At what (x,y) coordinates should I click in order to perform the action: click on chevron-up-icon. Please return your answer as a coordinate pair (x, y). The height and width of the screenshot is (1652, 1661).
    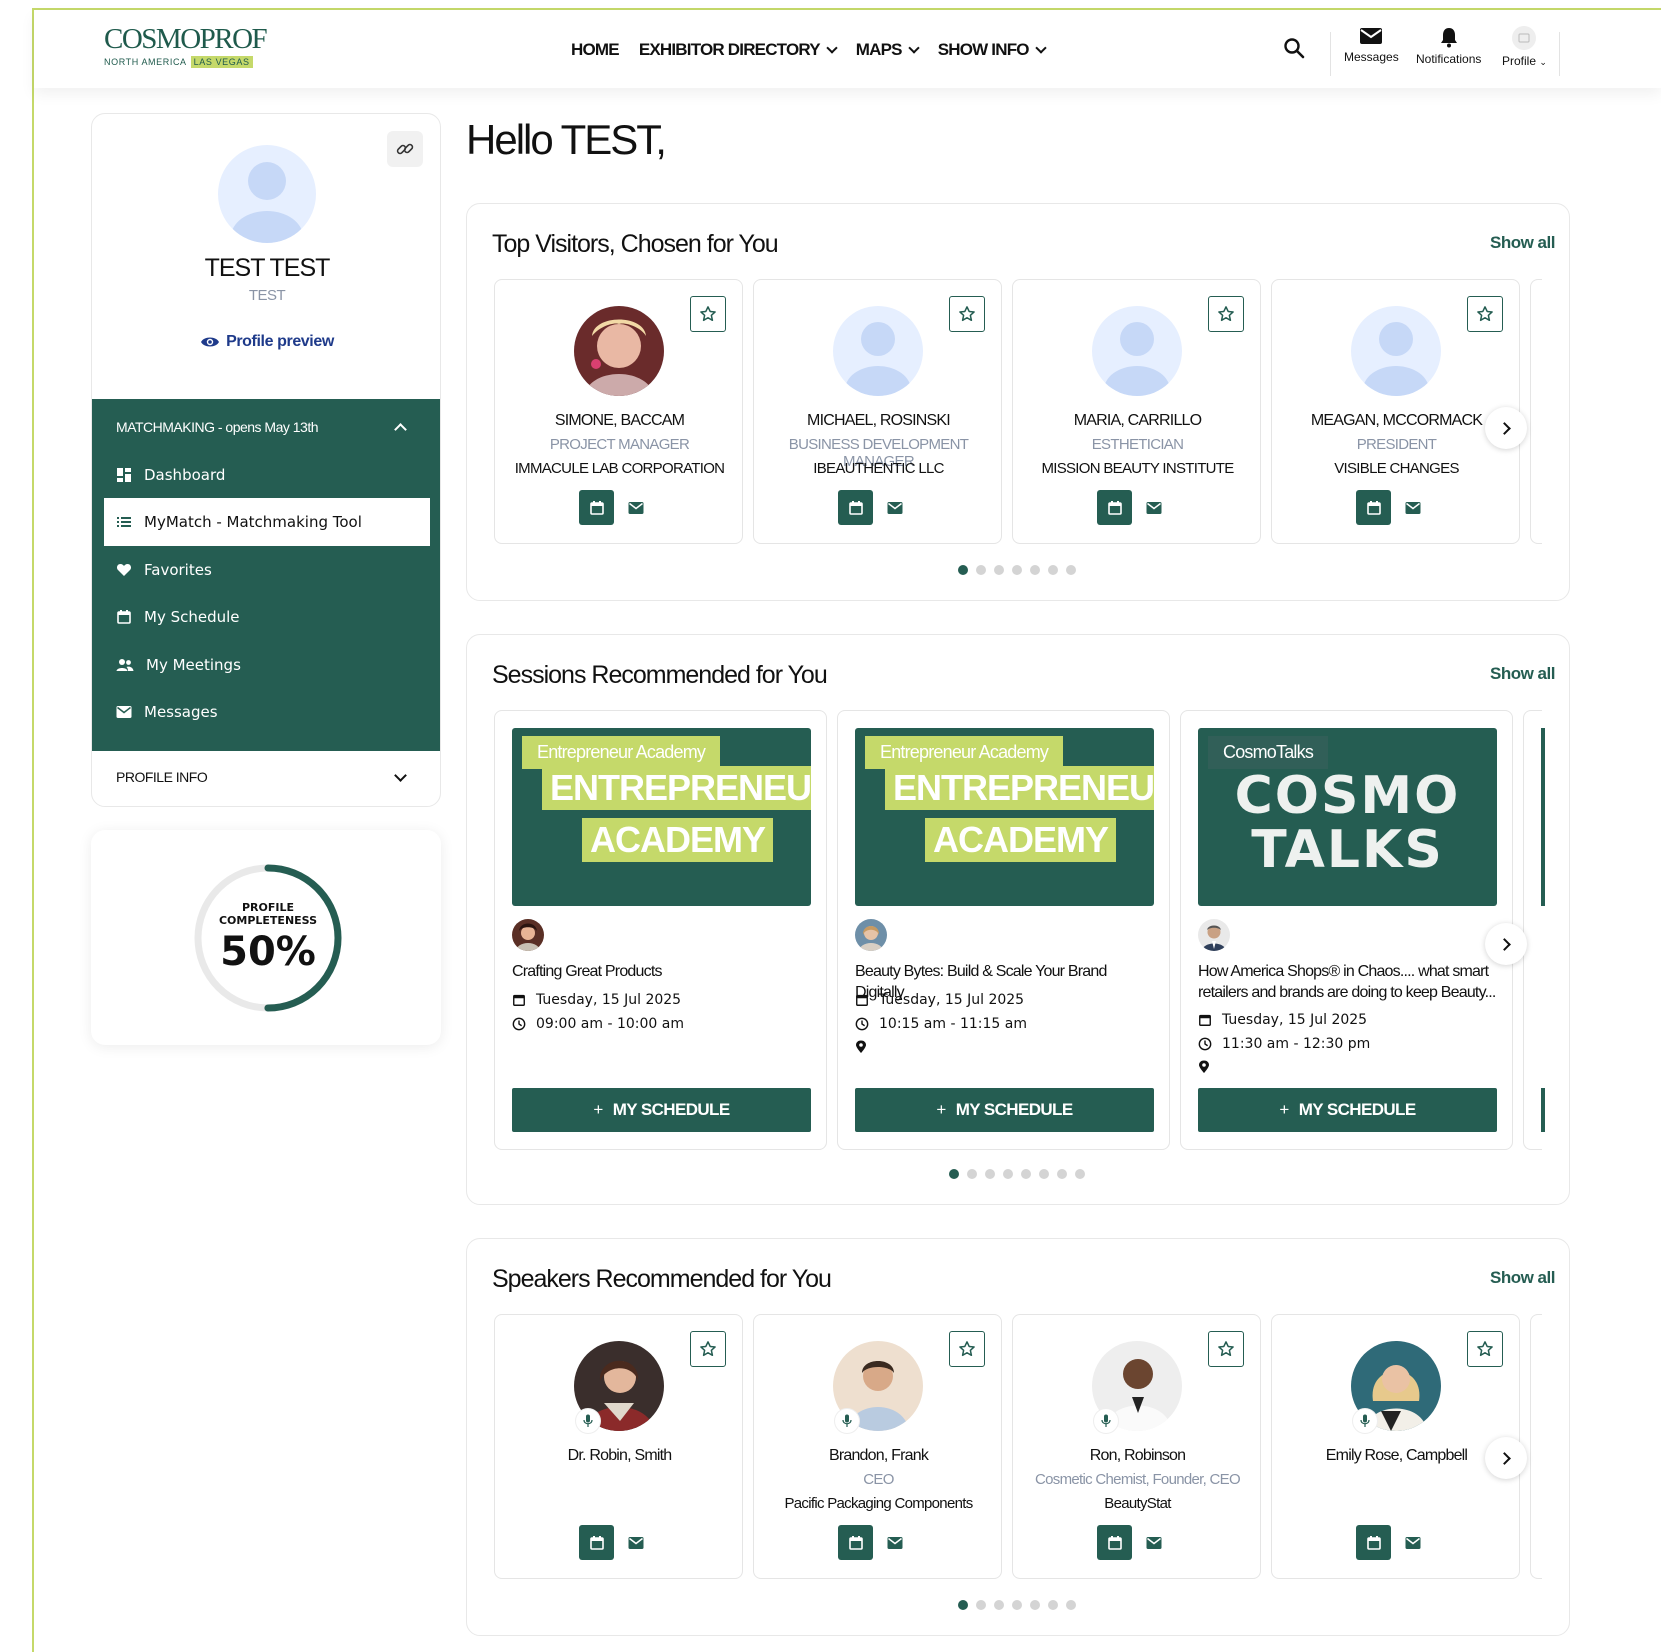
    Looking at the image, I should click on (400, 429).